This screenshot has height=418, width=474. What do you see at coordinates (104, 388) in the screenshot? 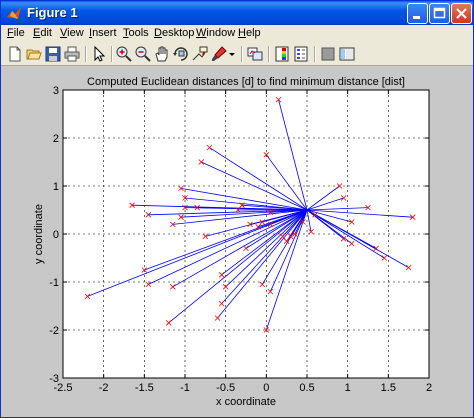
I see `x-tick-label: -2` at bounding box center [104, 388].